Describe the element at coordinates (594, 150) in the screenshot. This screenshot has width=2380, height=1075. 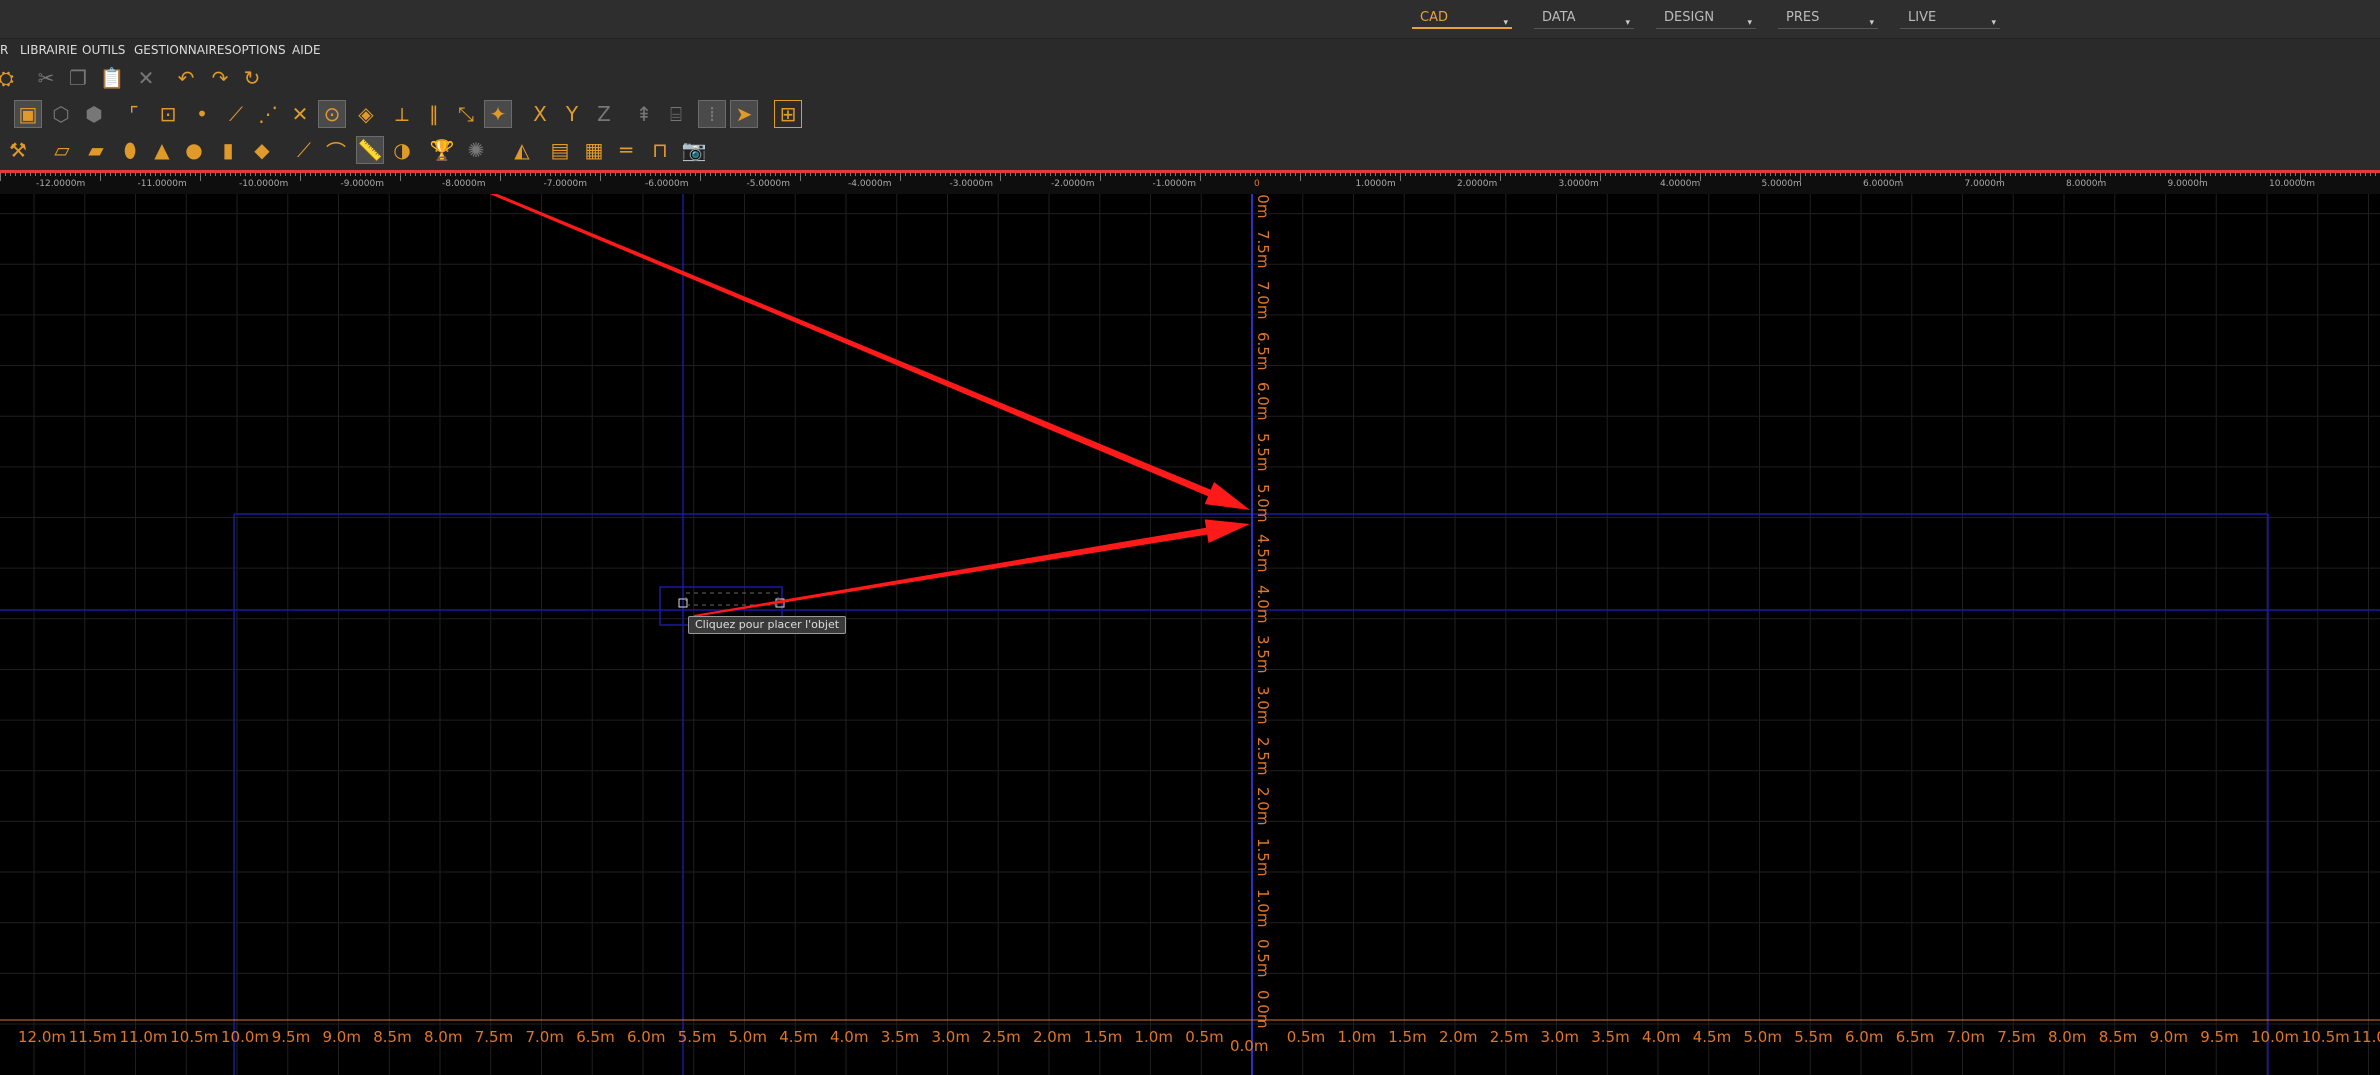
I see `pattern-icon: ▦` at that location.